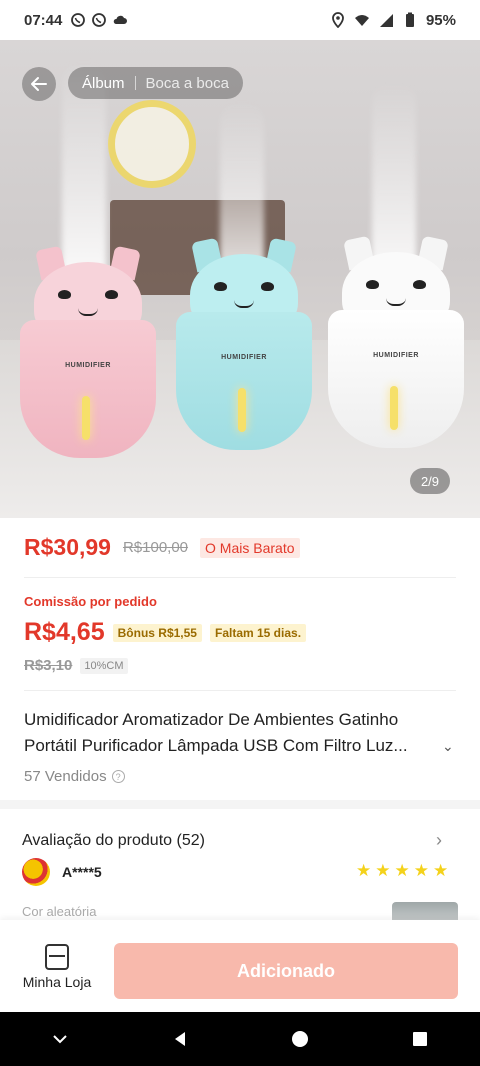 The height and width of the screenshot is (1066, 480). I want to click on rating-stars: ★ ★ ★ ★ ★, so click(402, 870).